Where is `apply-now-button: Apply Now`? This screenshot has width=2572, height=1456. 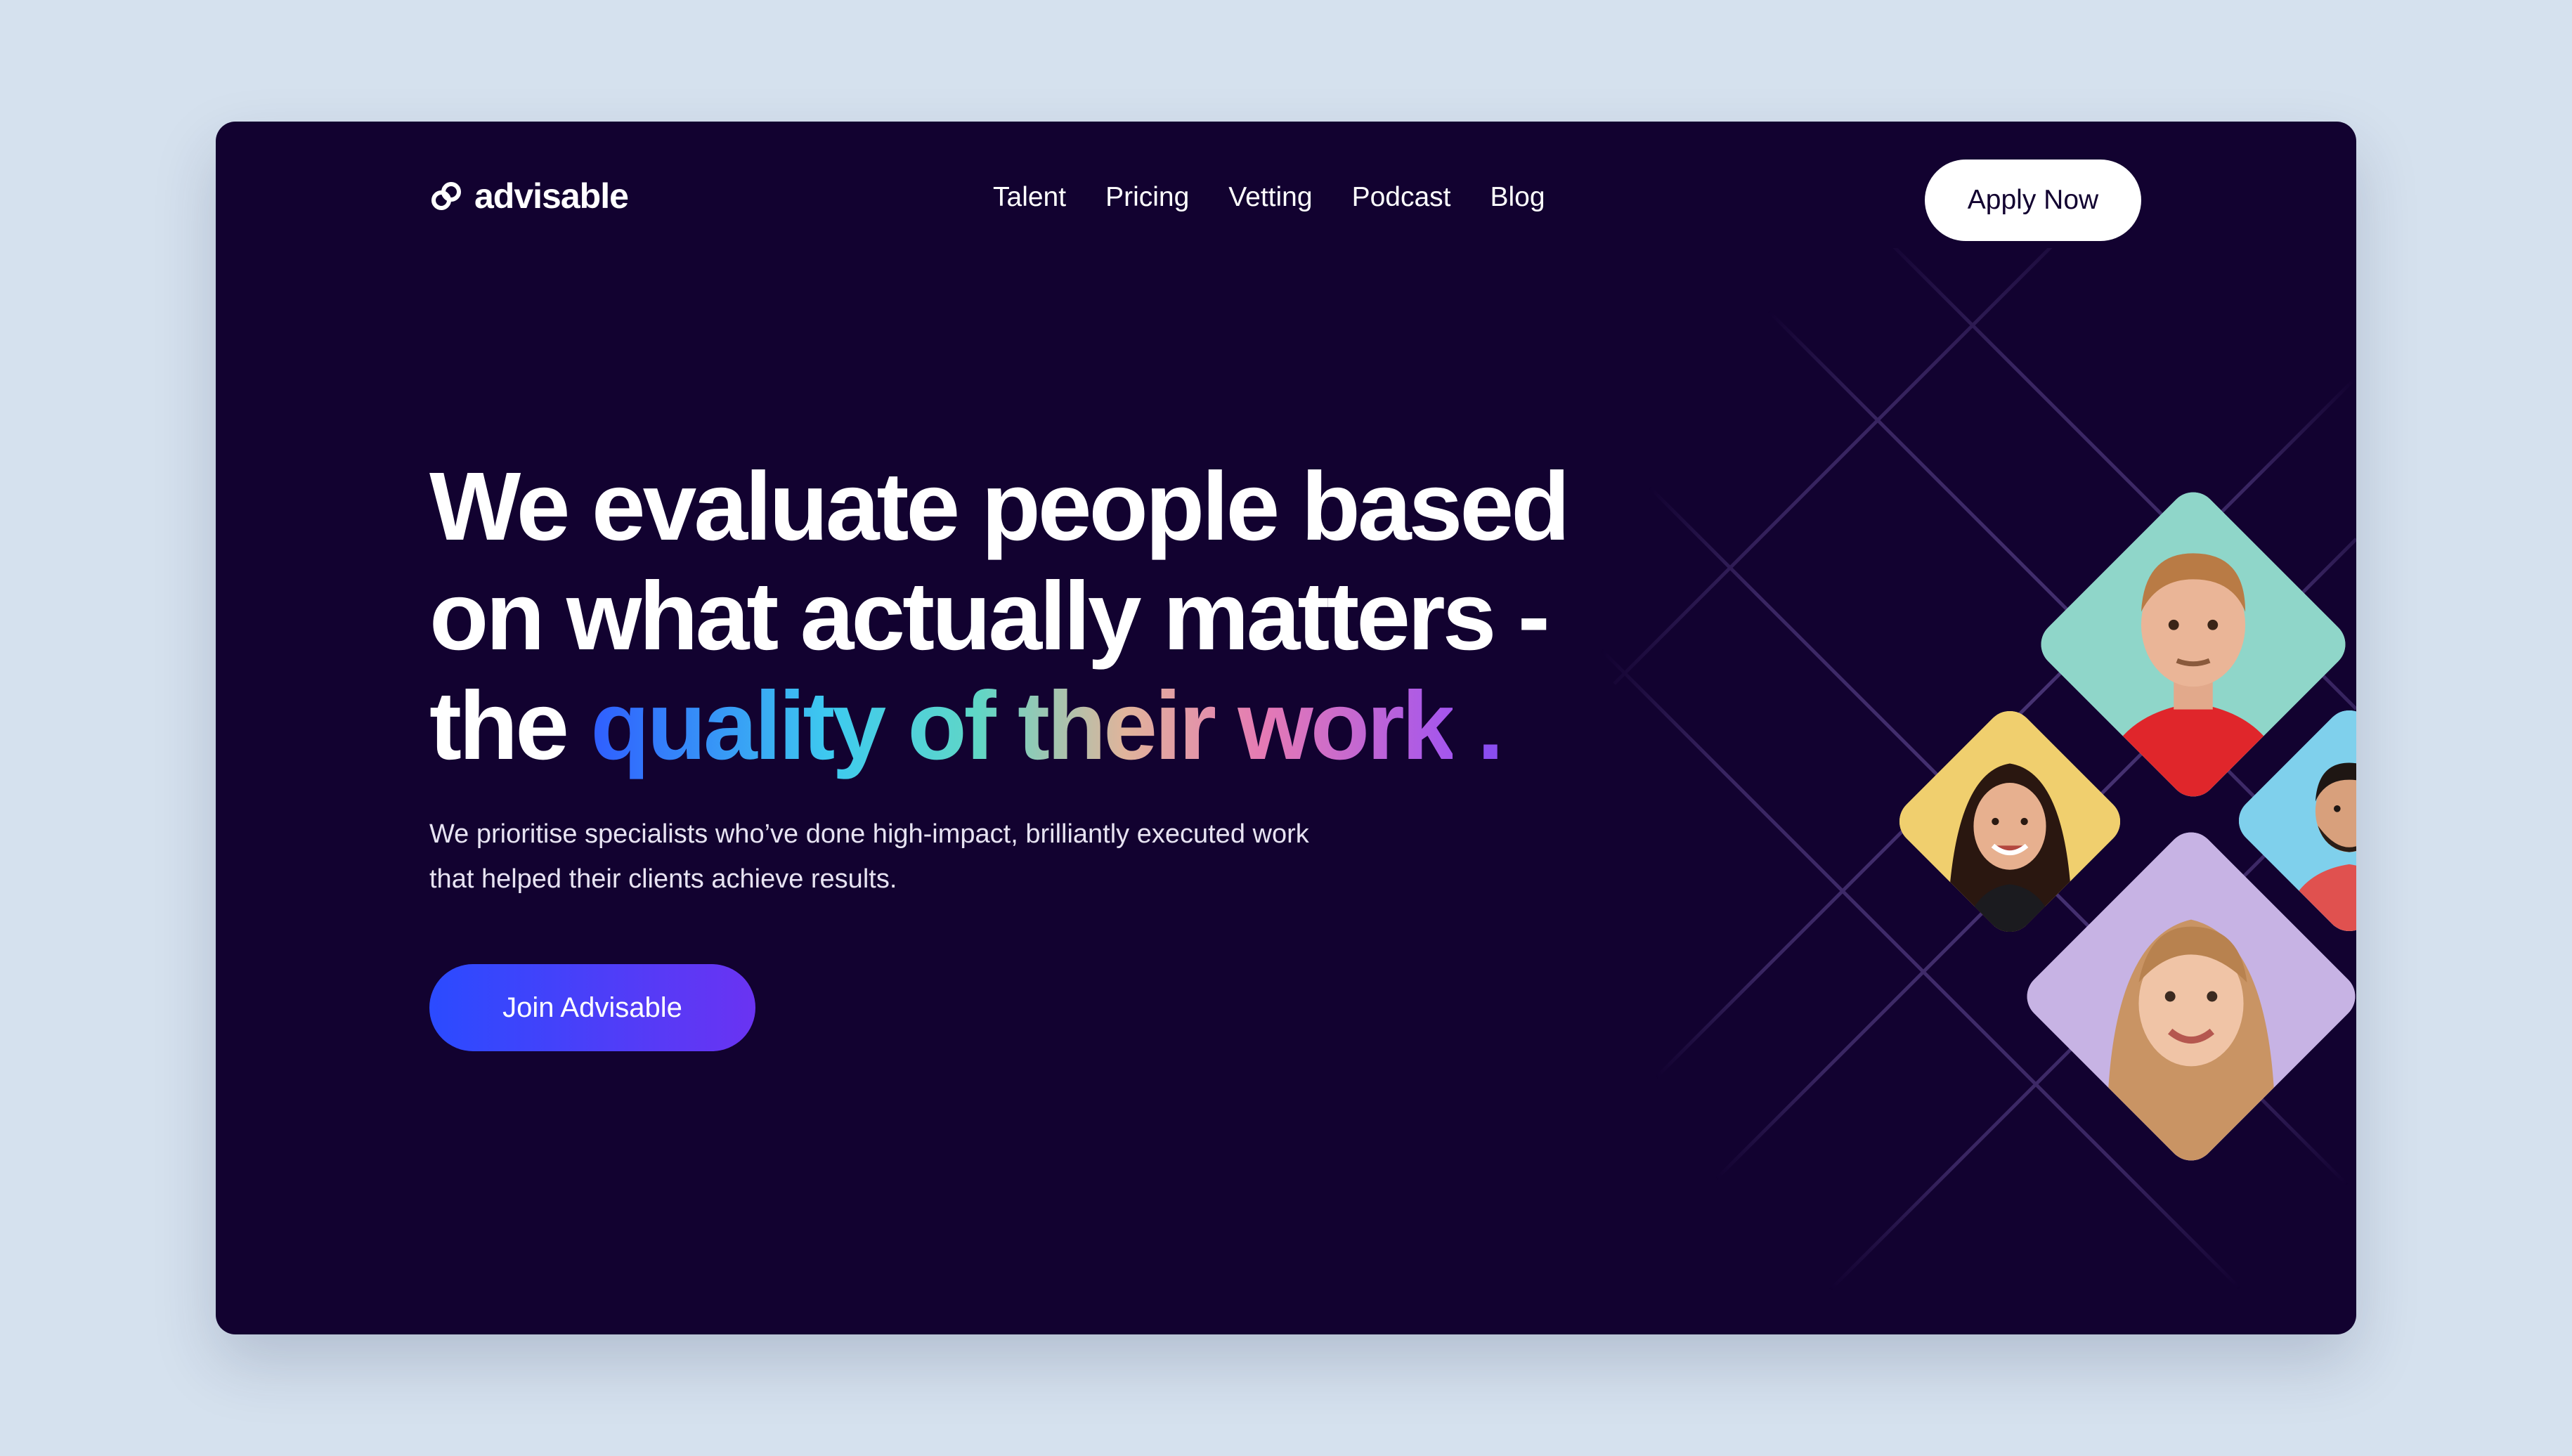
apply-now-button: Apply Now is located at coordinates (2033, 201).